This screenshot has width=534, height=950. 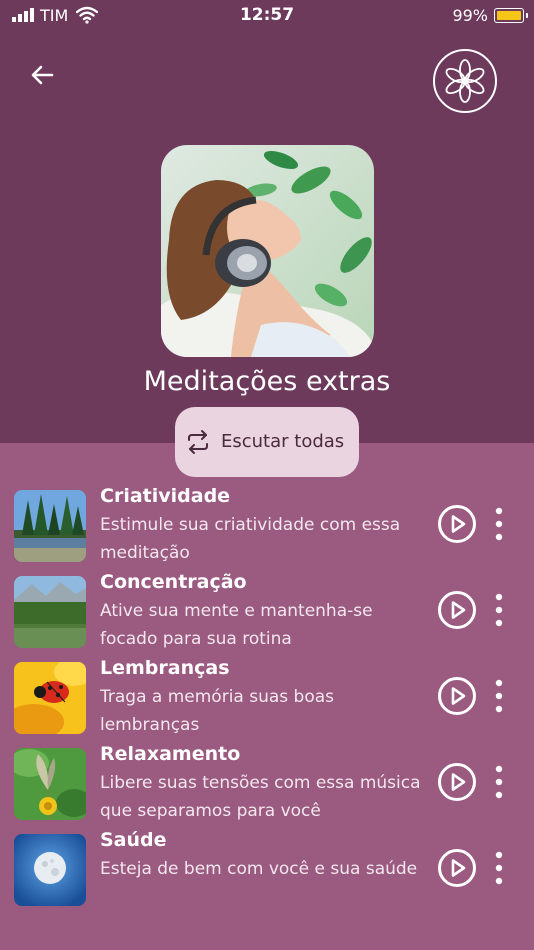 What do you see at coordinates (43, 75) in the screenshot?
I see `arrow-left-icon` at bounding box center [43, 75].